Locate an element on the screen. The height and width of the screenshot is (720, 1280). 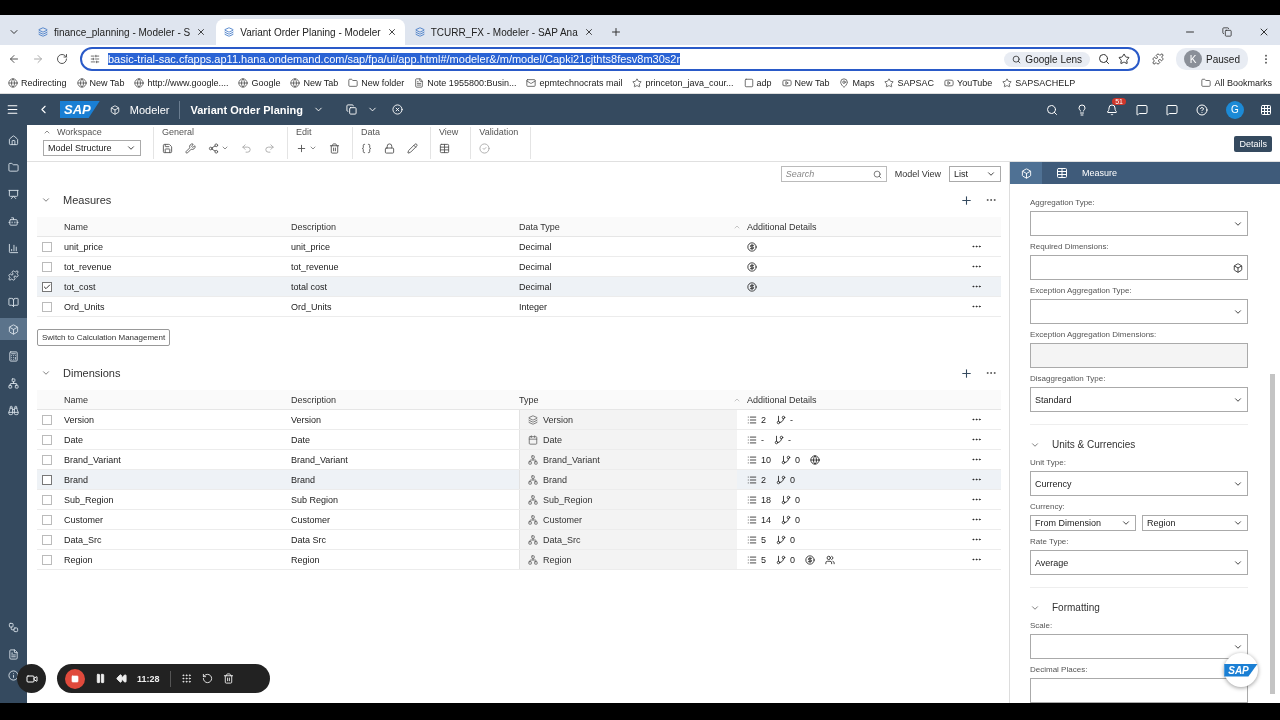
all-bookmarks: All Bookmarks is located at coordinates (1236, 83).